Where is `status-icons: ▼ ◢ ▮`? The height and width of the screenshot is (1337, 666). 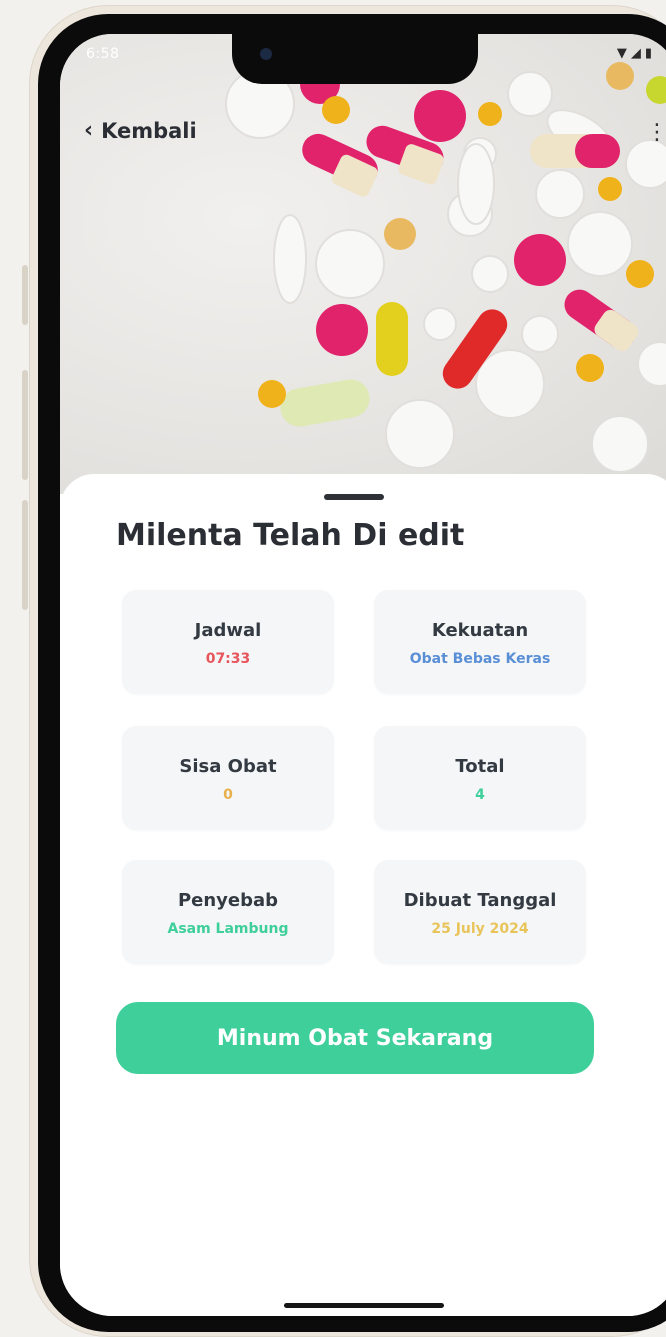 status-icons: ▼ ◢ ▮ is located at coordinates (634, 53).